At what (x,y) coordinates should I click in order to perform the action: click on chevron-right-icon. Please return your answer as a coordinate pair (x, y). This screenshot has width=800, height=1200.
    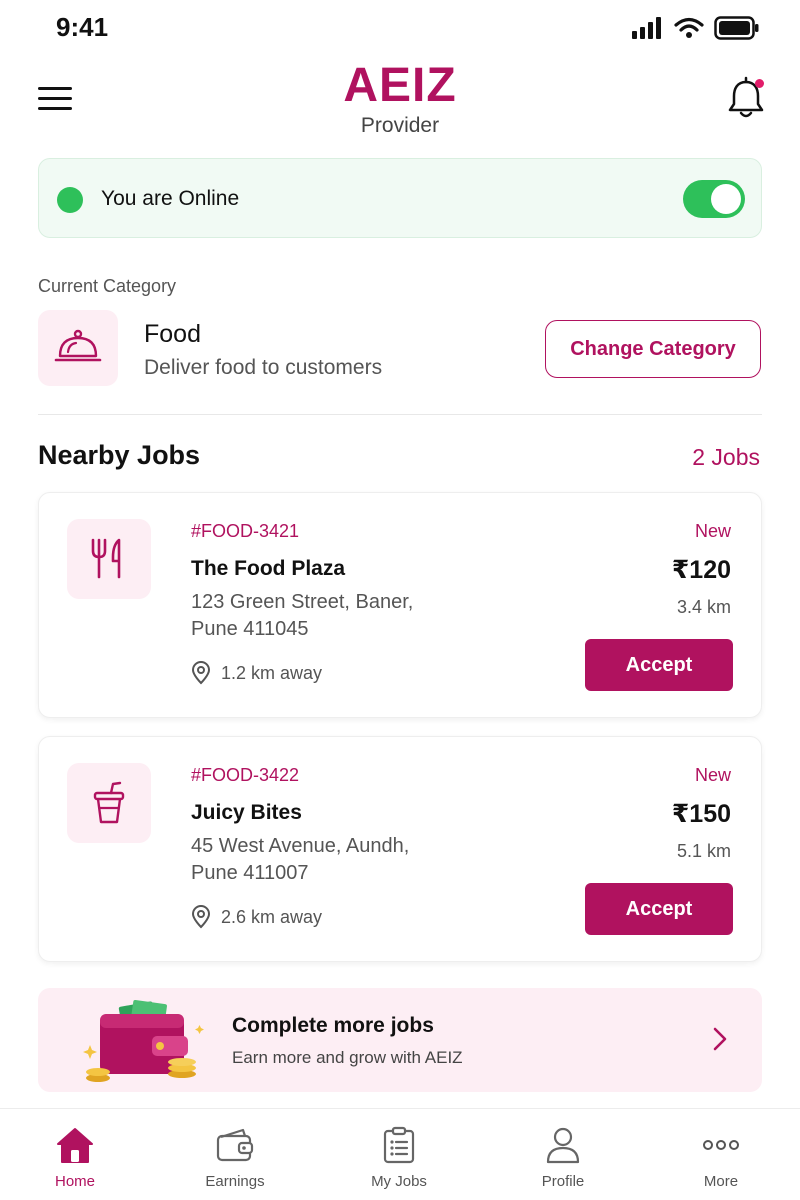
    Looking at the image, I should click on (720, 1039).